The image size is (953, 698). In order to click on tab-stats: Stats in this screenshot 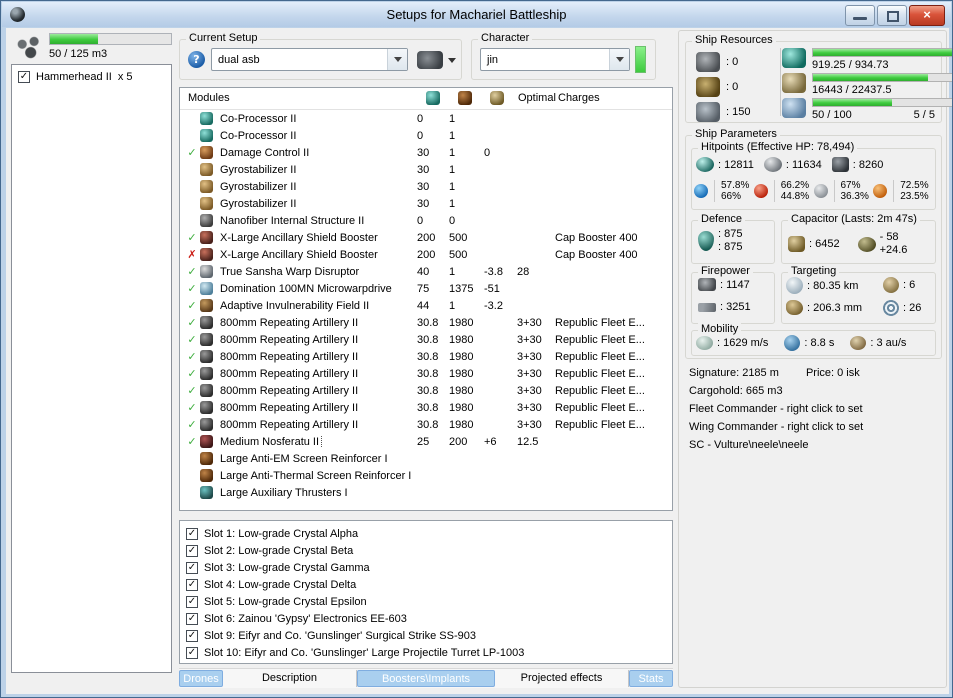, I will do `click(651, 678)`.